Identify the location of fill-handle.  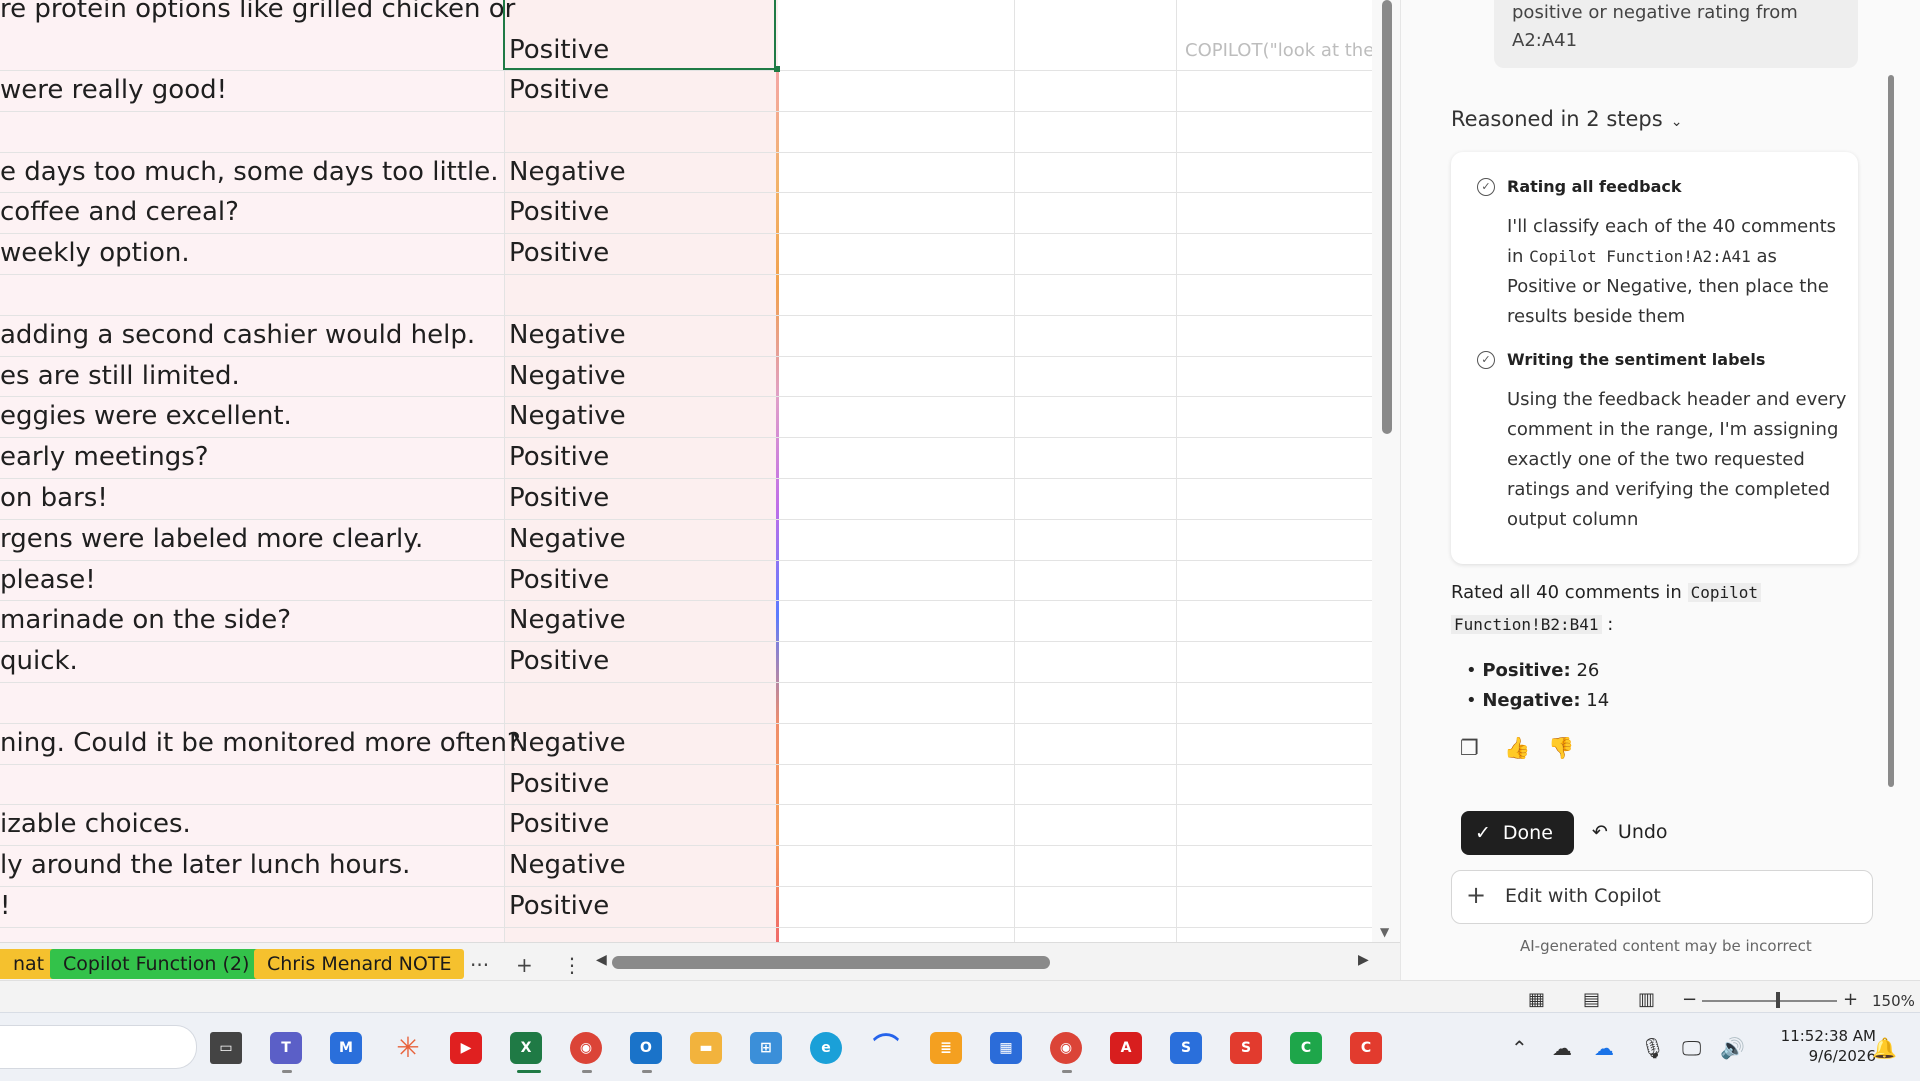
(777, 69).